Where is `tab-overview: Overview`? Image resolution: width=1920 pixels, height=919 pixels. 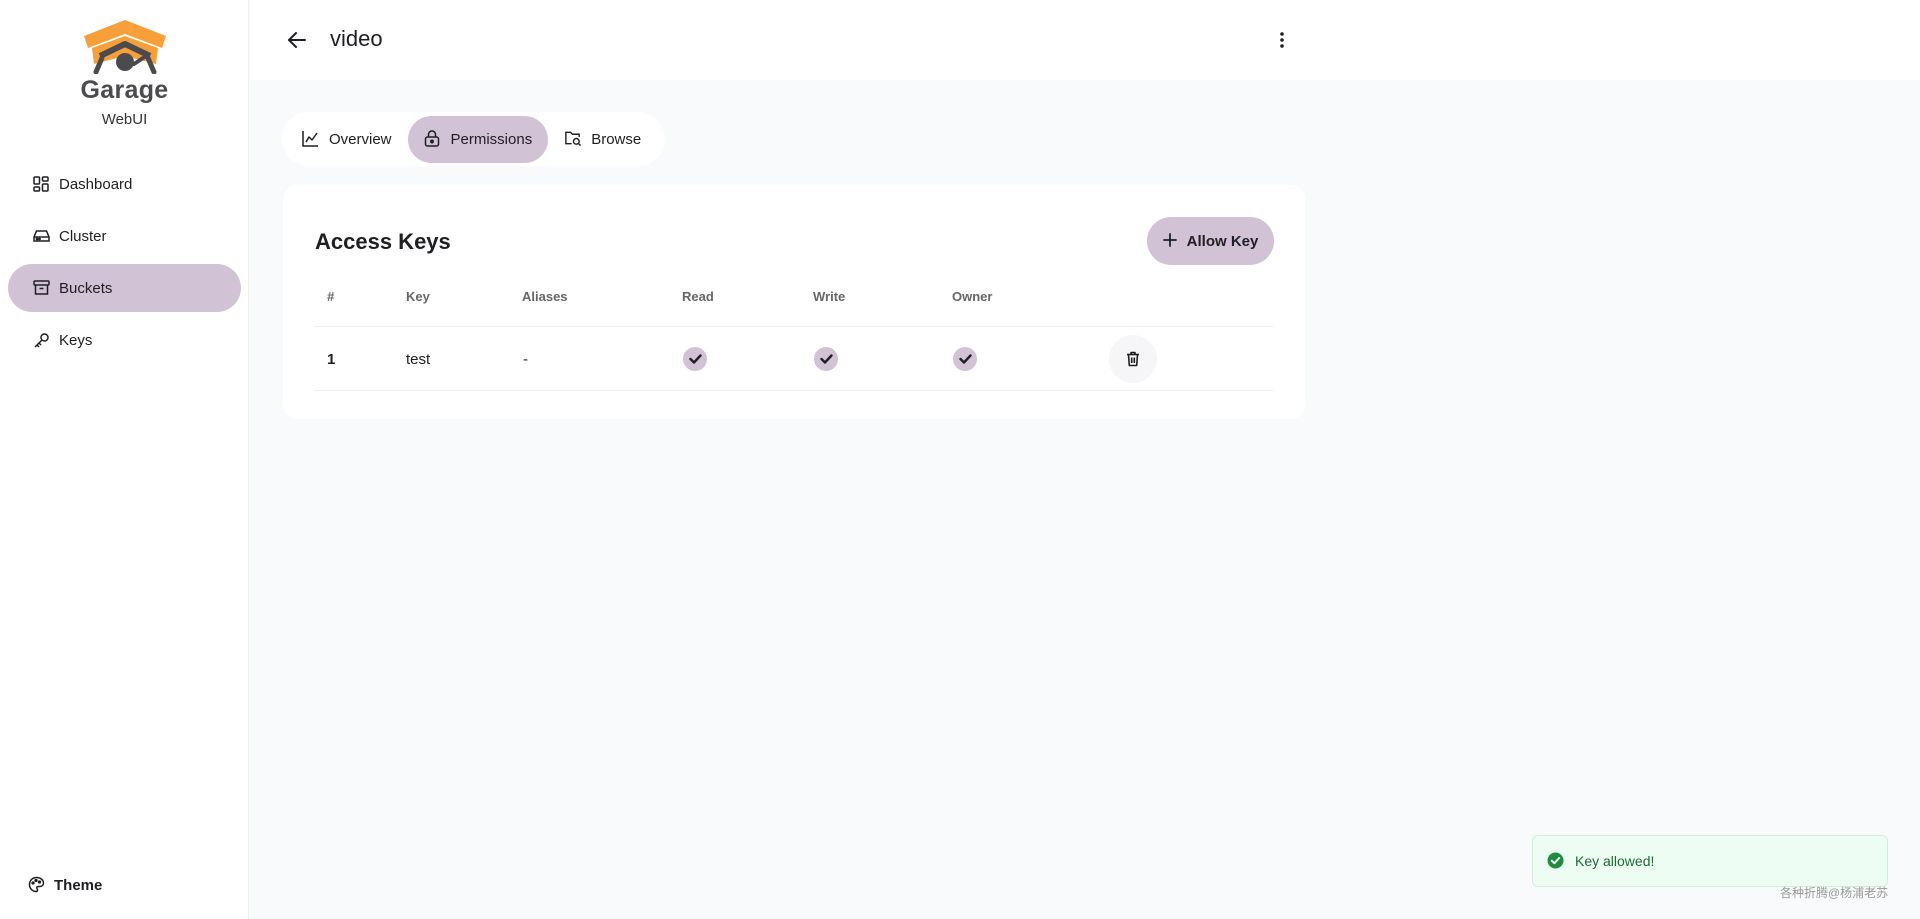
tab-overview: Overview is located at coordinates (347, 139).